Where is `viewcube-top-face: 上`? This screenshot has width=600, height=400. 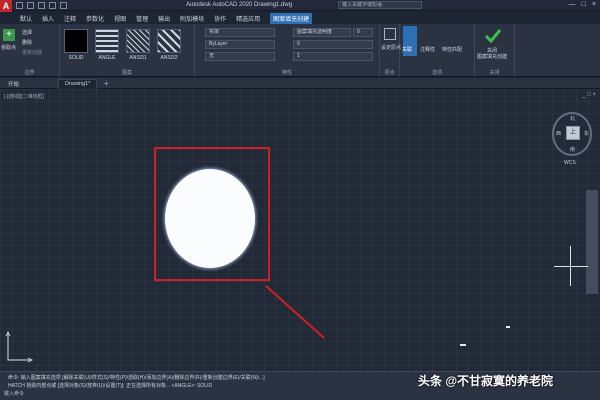 viewcube-top-face: 上 is located at coordinates (573, 133).